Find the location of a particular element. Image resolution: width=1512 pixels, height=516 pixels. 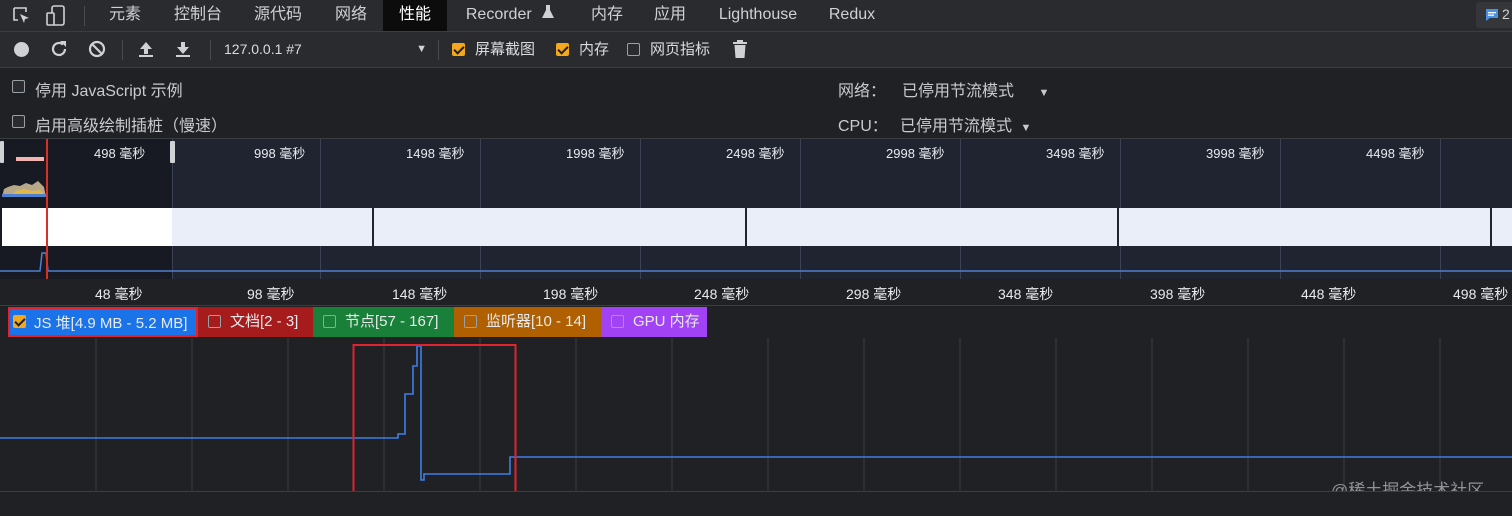

gpu-memory-label: GPU 内存 is located at coordinates (666, 321).